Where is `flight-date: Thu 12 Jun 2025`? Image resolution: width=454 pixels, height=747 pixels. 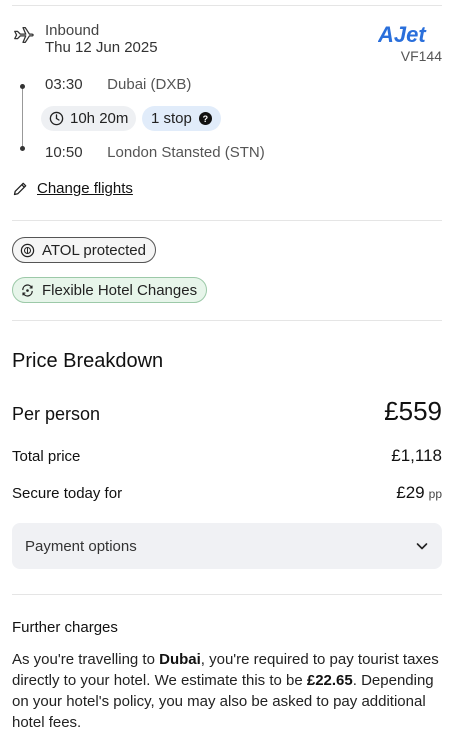
flight-date: Thu 12 Jun 2025 is located at coordinates (101, 47).